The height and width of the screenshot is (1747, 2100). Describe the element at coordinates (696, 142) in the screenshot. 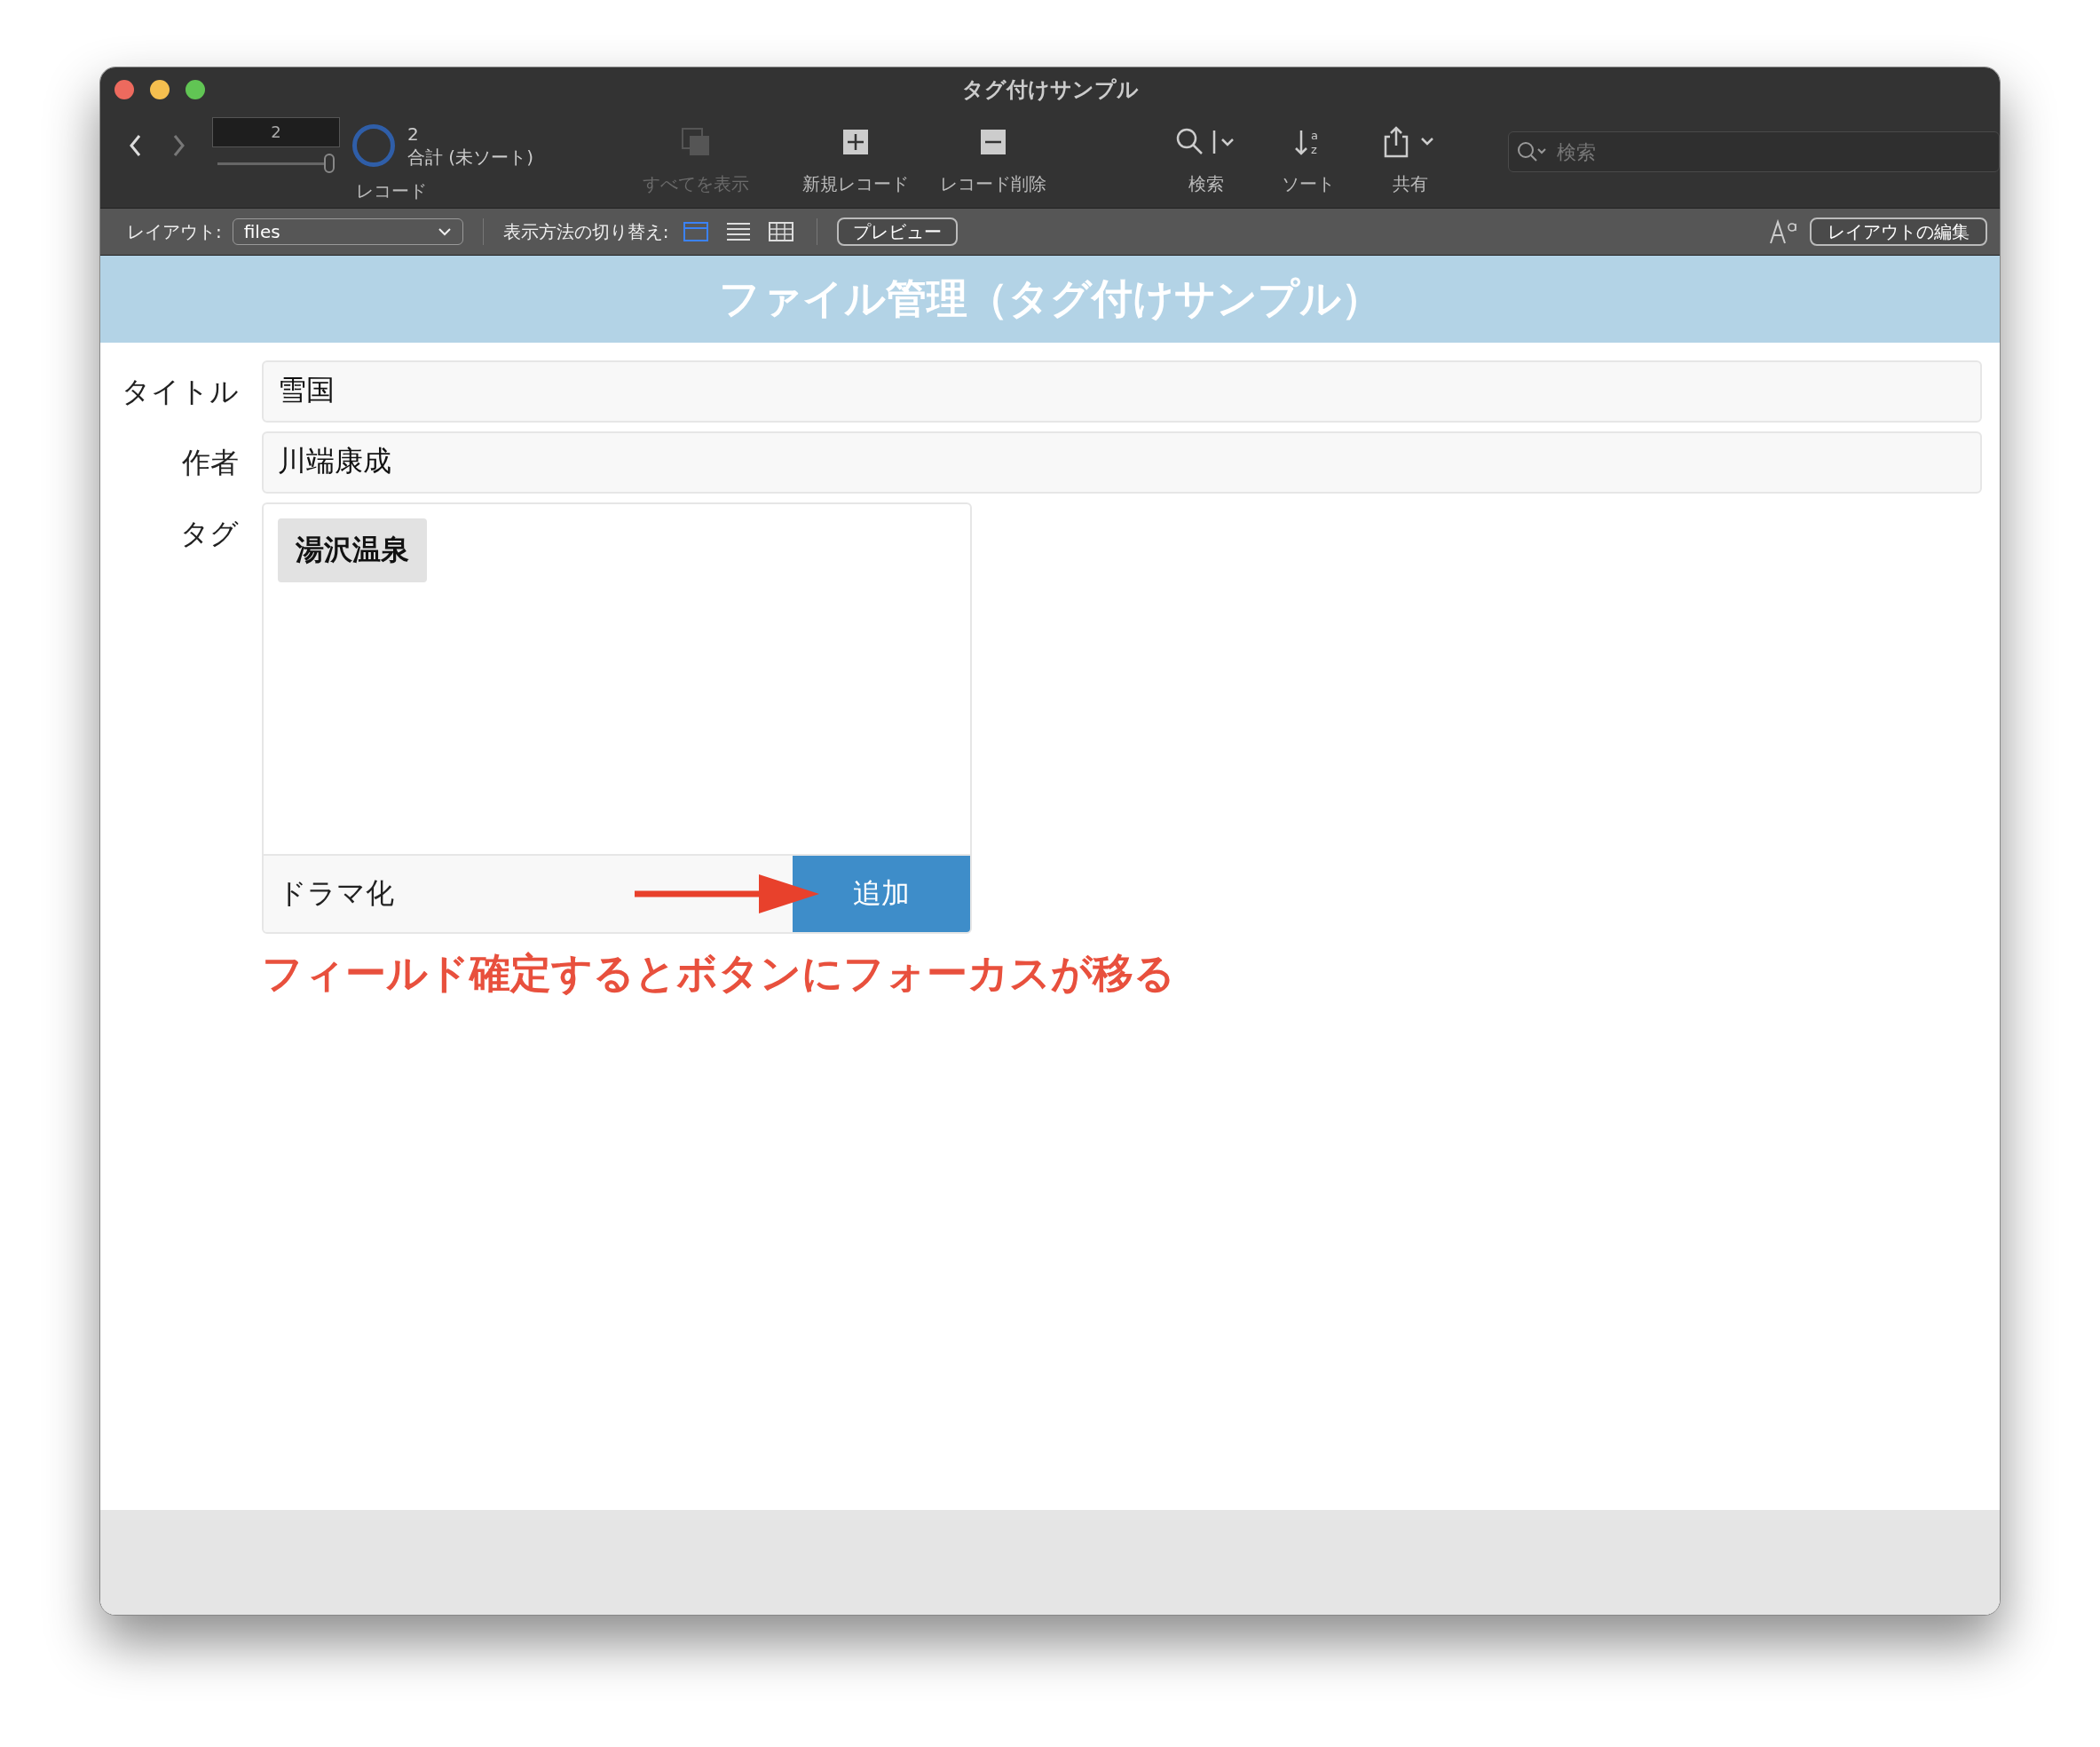

I see `stacked-pages-icon` at that location.